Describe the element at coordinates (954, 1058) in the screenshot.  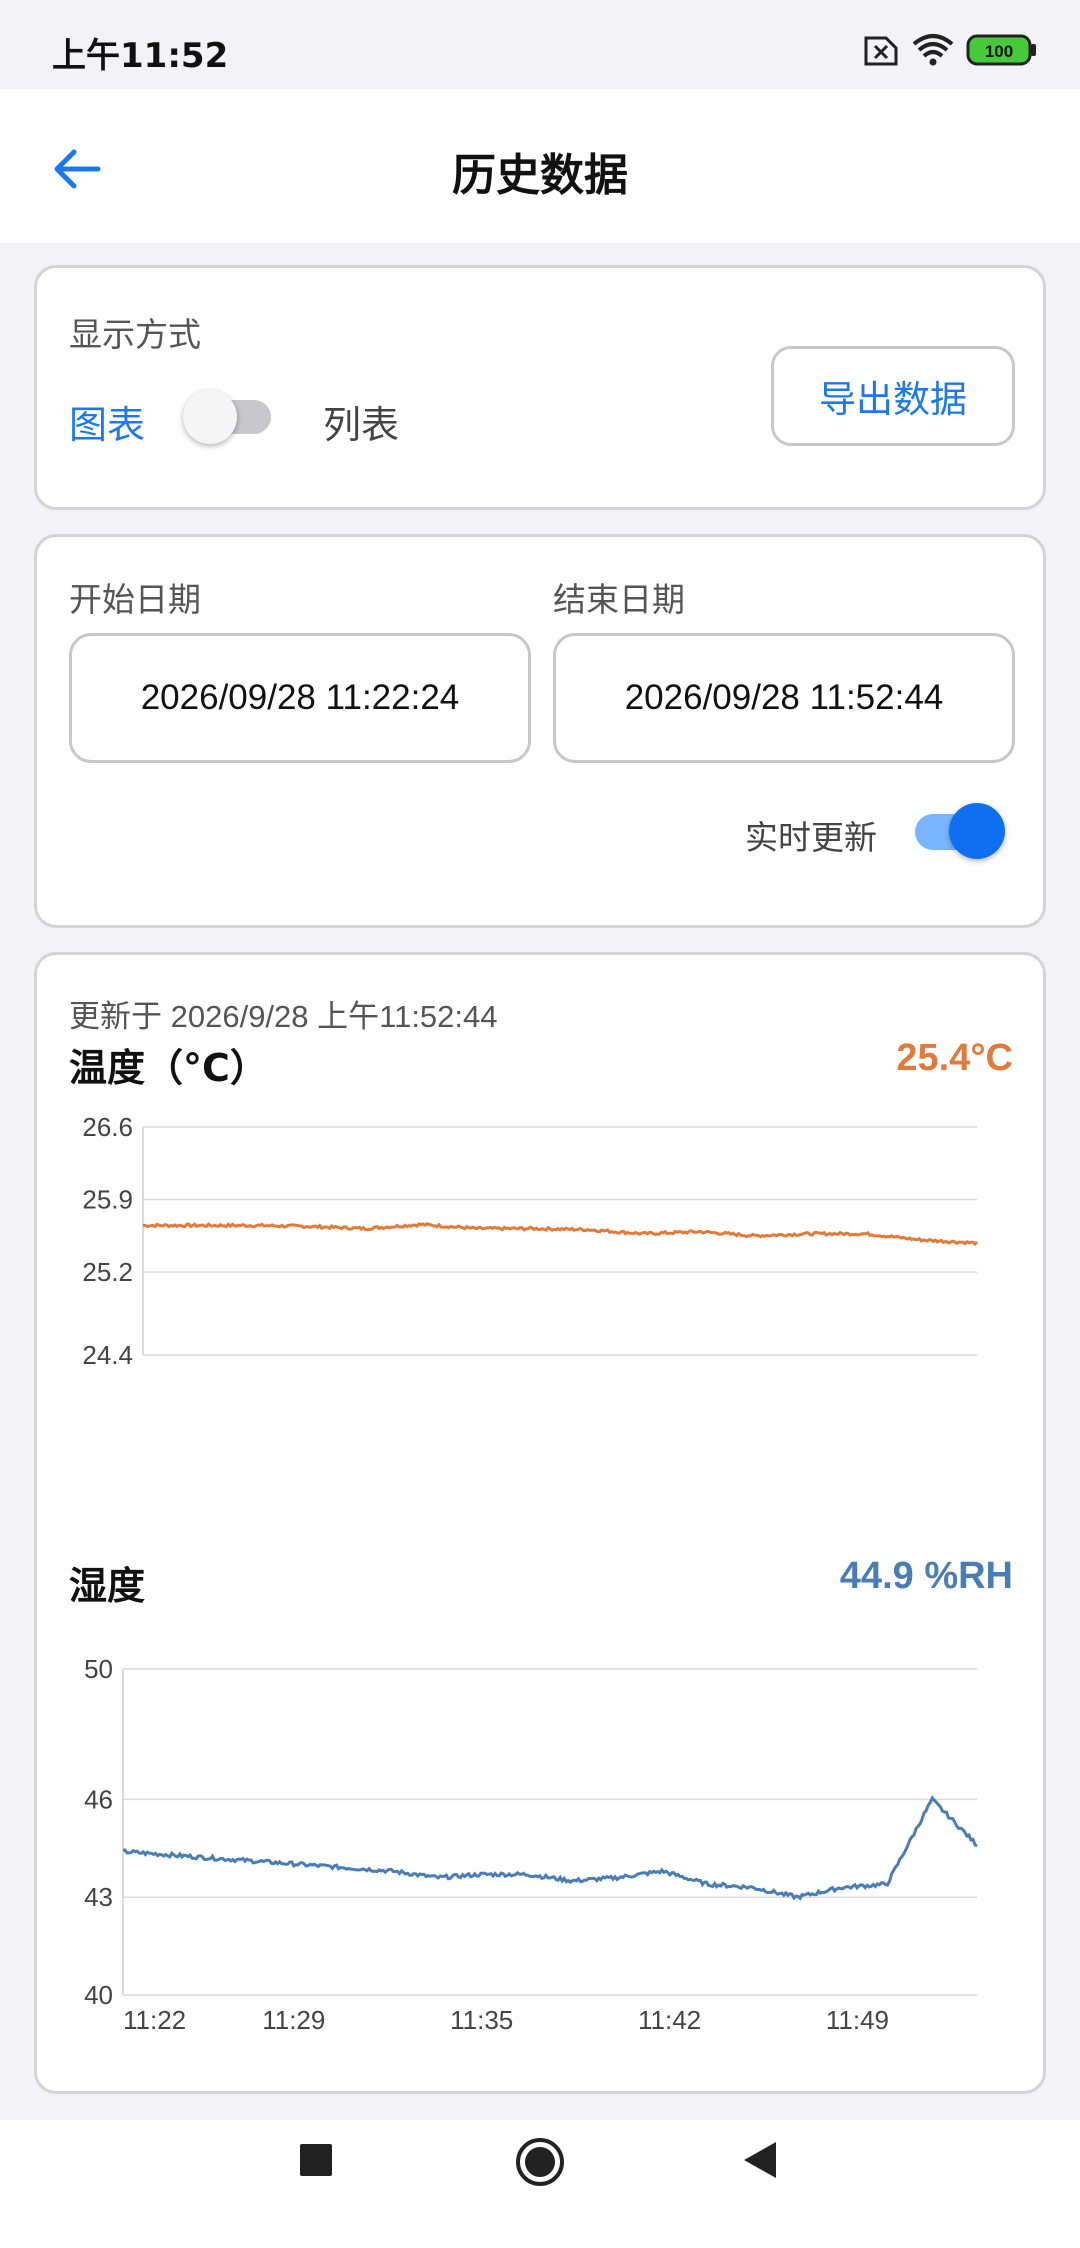
I see `temperature-current-value: 25.4°C` at that location.